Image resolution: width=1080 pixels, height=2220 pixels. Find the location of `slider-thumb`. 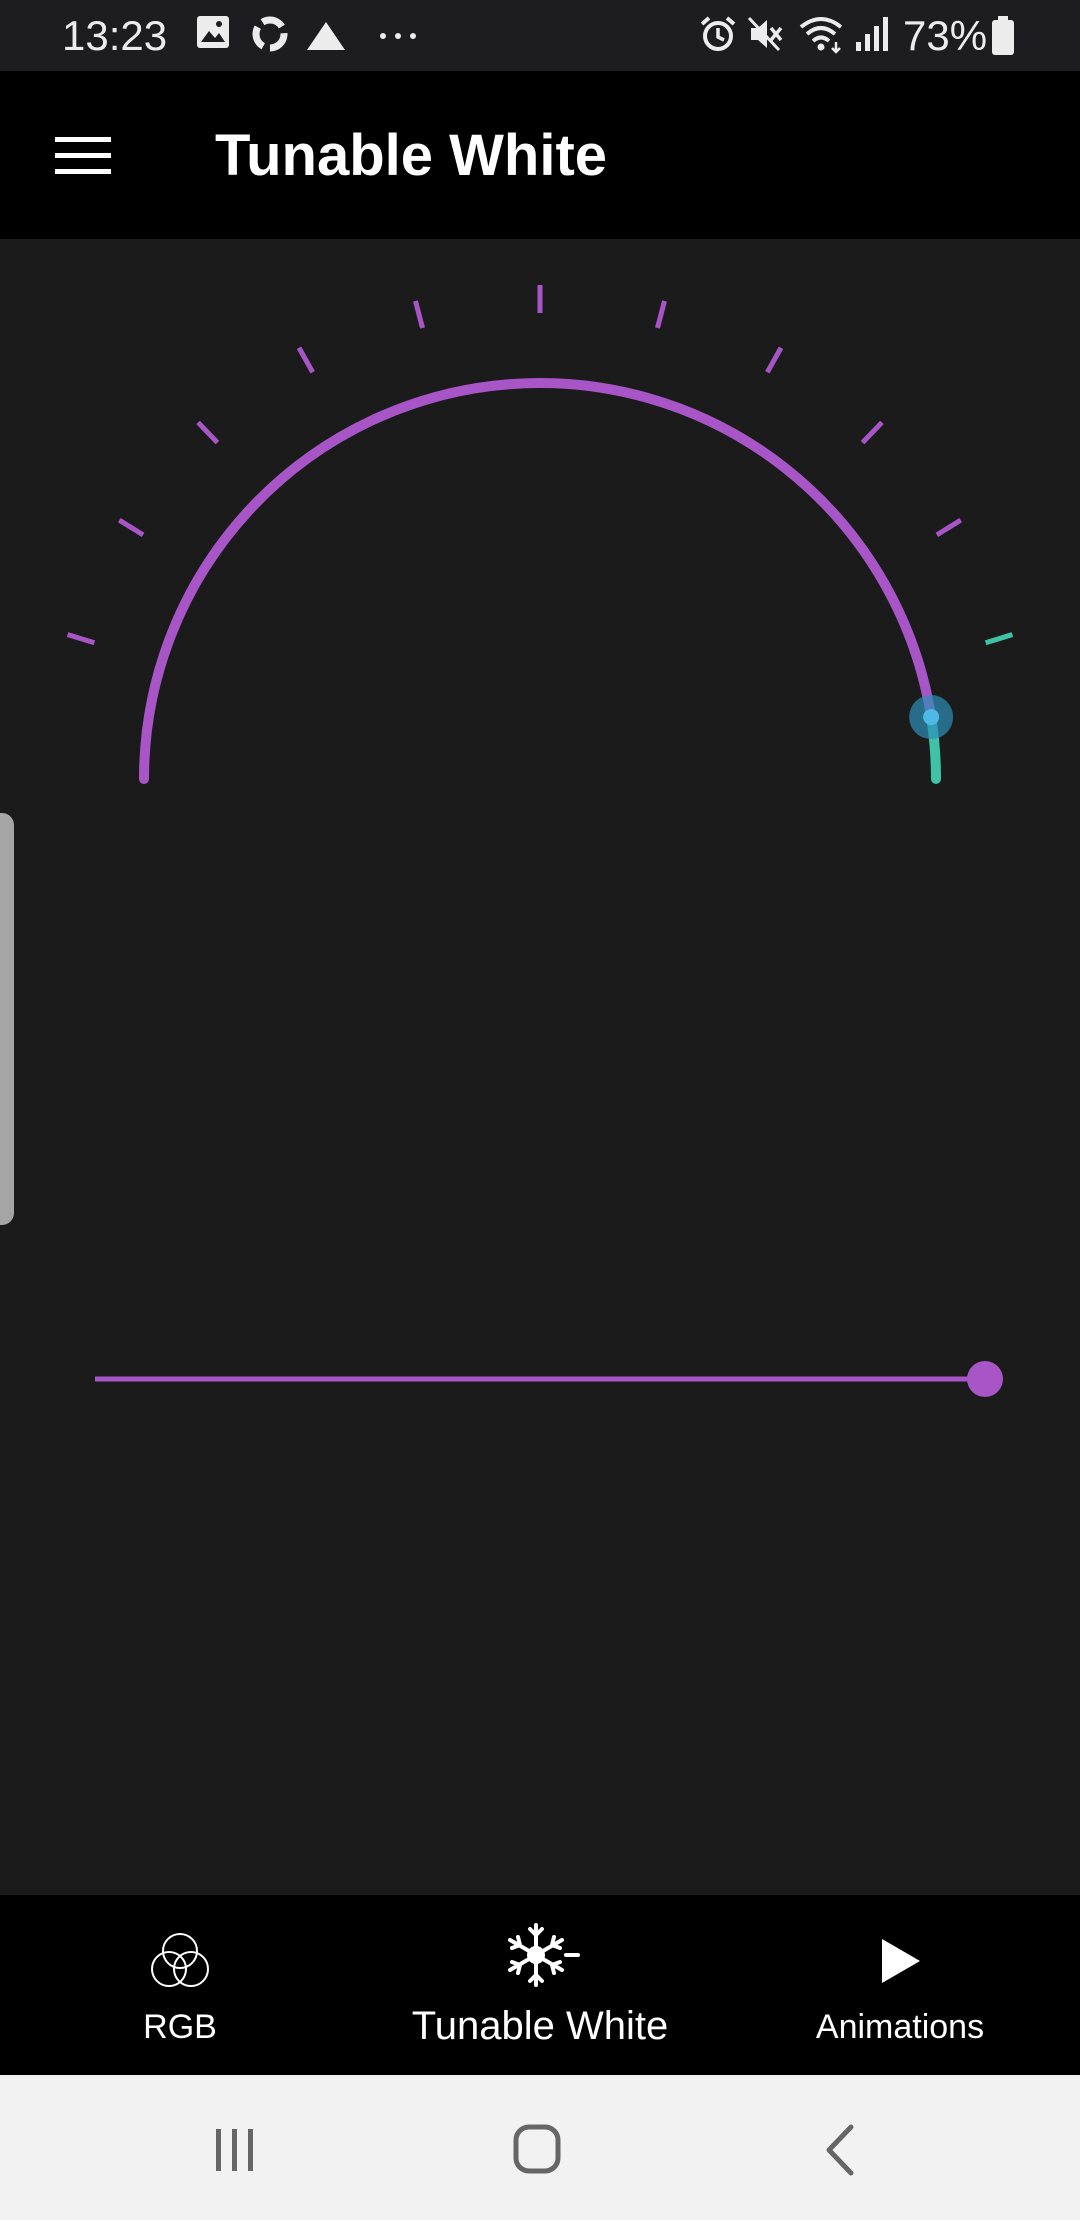

slider-thumb is located at coordinates (985, 1379).